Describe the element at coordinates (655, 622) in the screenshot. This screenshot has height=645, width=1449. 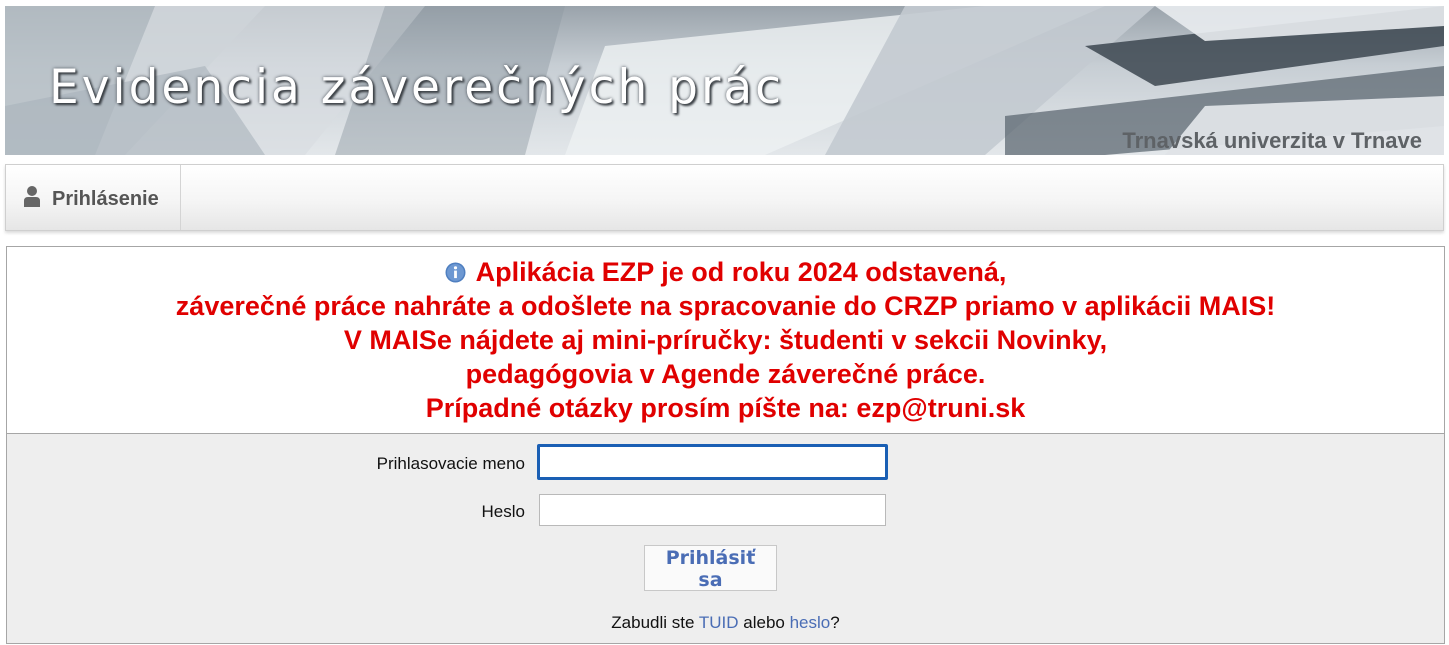
I see `forgot-prefix: Zabudli ste` at that location.